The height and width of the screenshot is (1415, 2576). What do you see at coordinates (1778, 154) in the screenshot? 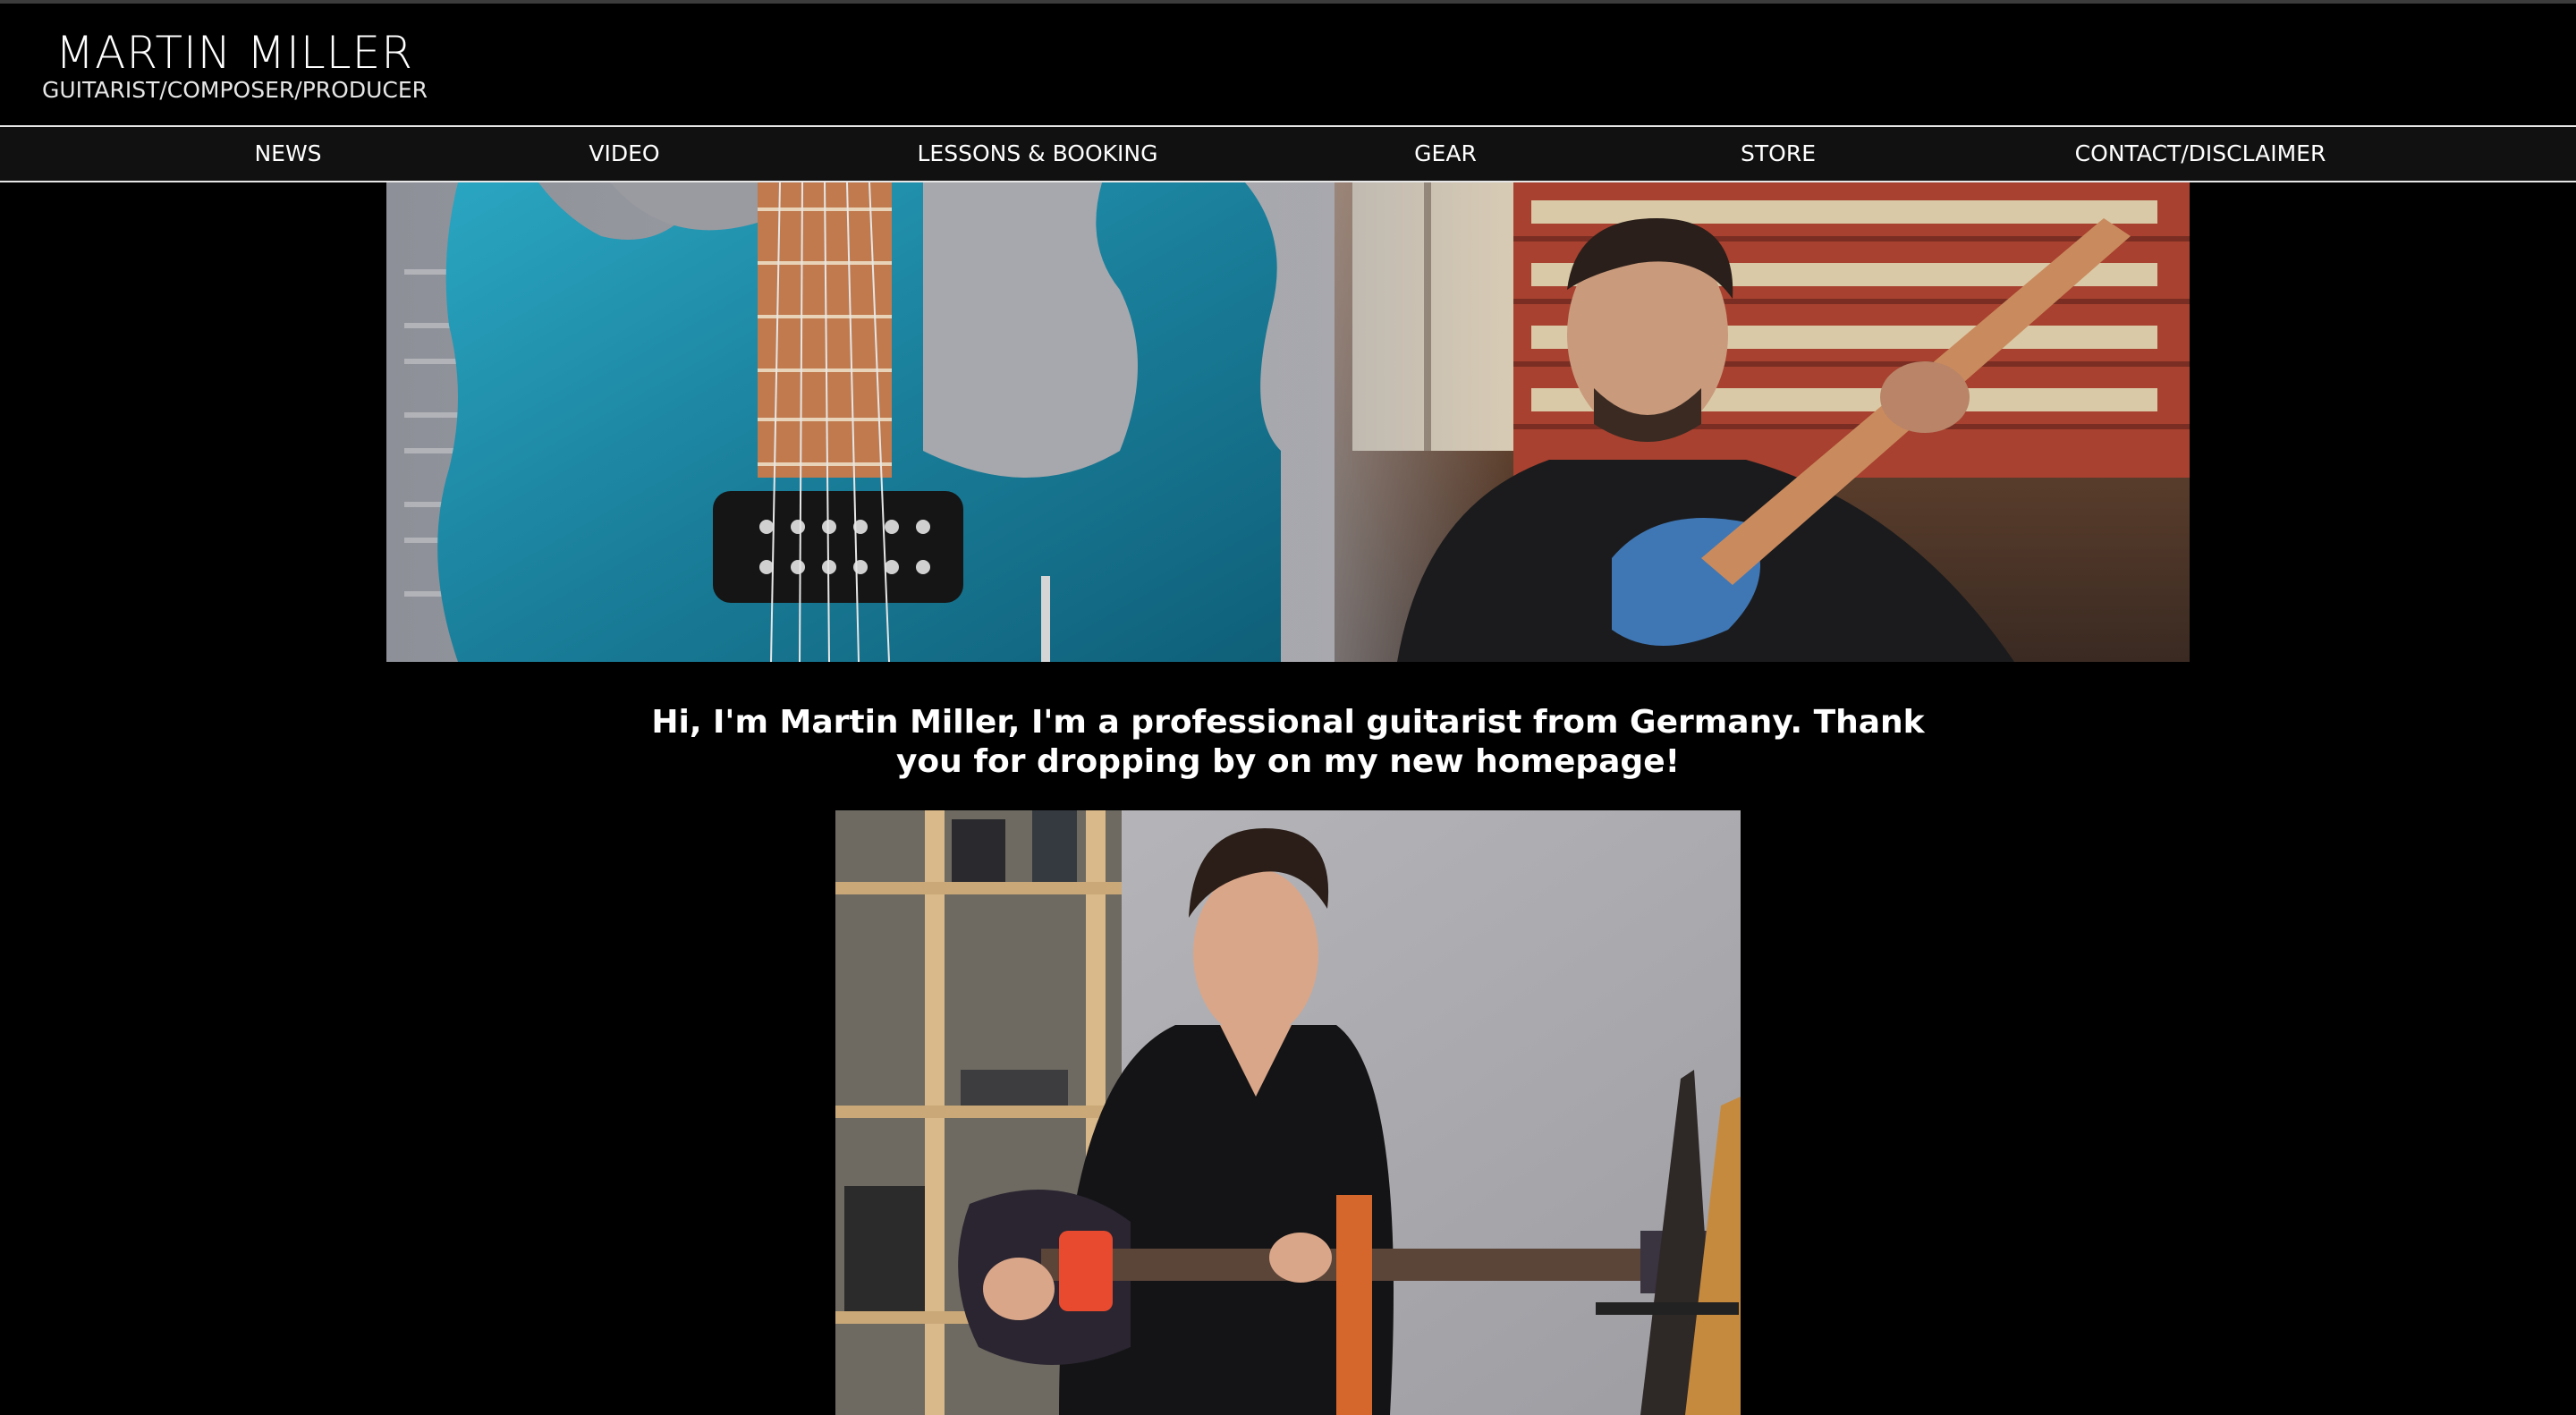
I see `nav-item-store: STORE` at bounding box center [1778, 154].